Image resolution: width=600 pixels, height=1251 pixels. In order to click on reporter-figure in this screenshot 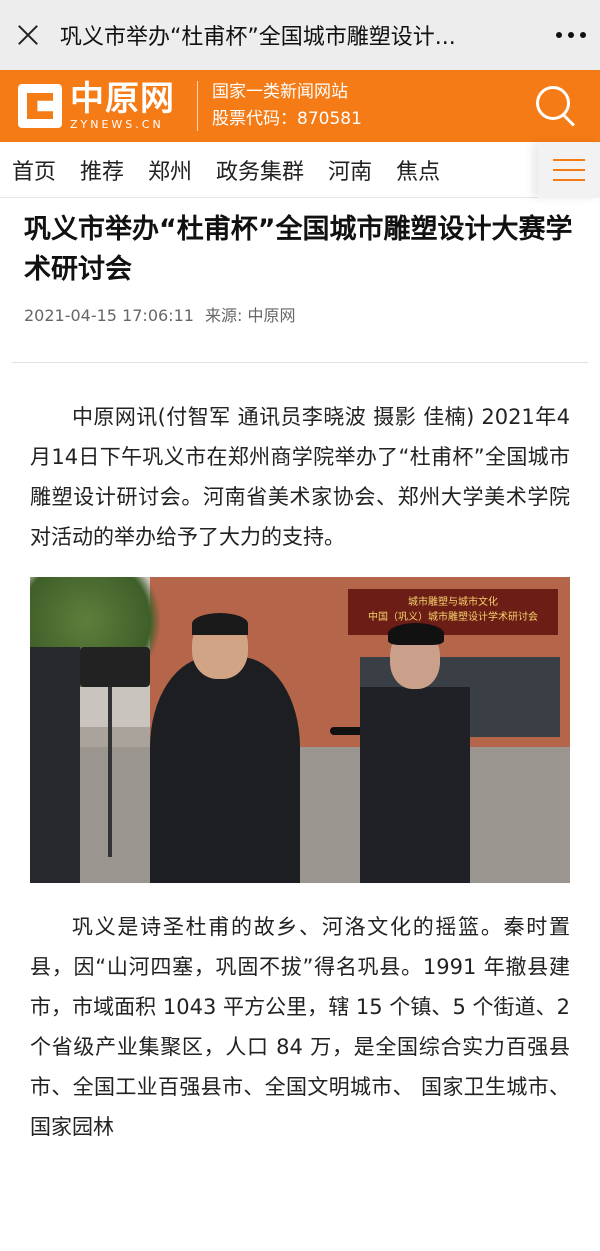, I will do `click(225, 748)`.